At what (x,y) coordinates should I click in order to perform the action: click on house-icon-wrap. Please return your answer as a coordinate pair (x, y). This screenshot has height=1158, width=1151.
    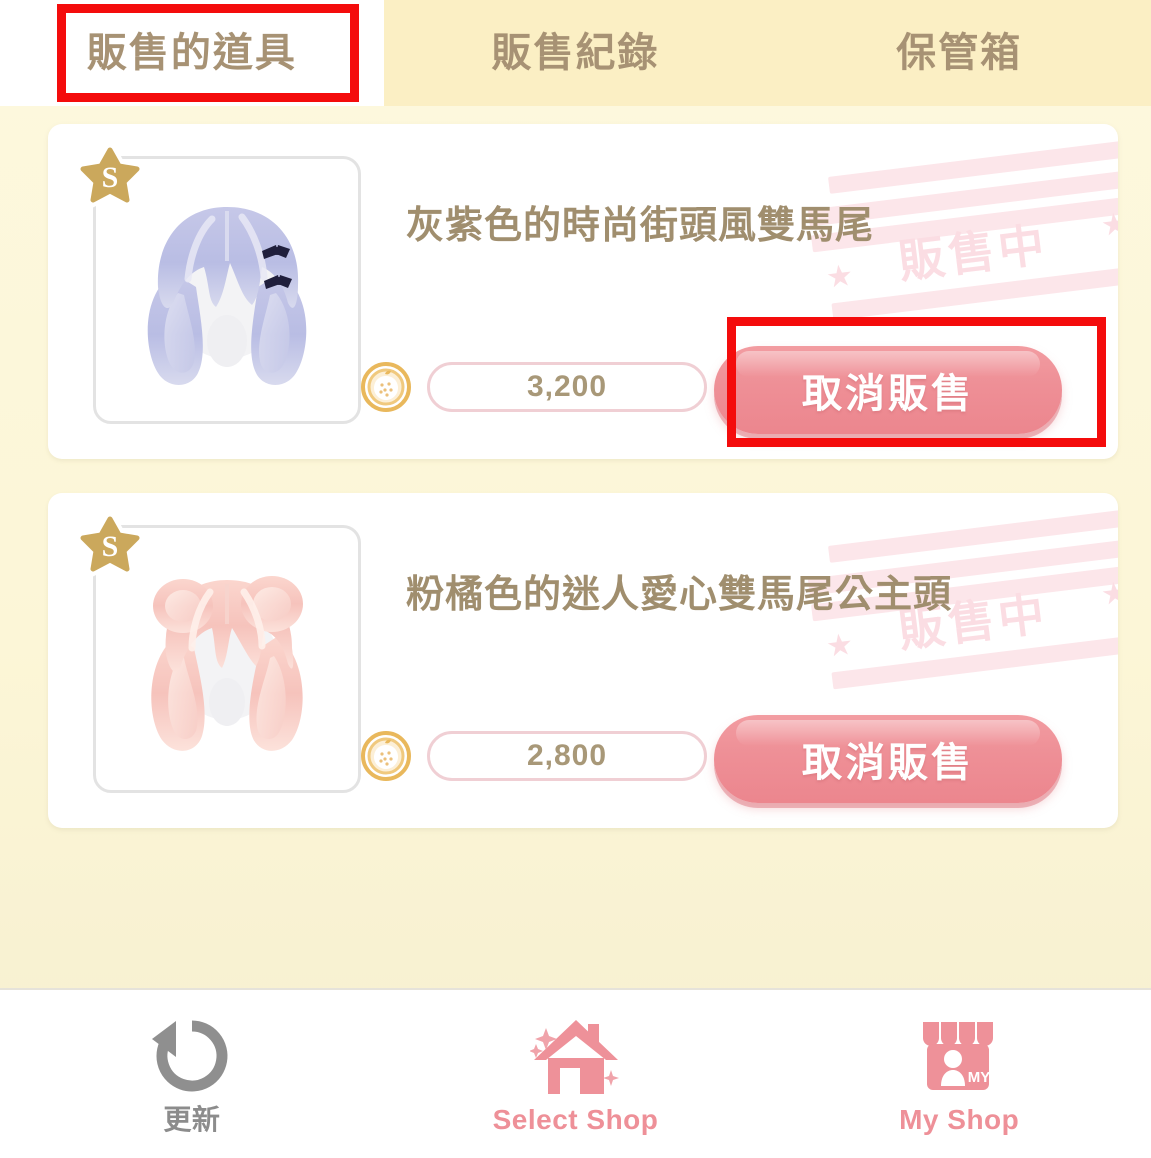
    Looking at the image, I should click on (575, 1056).